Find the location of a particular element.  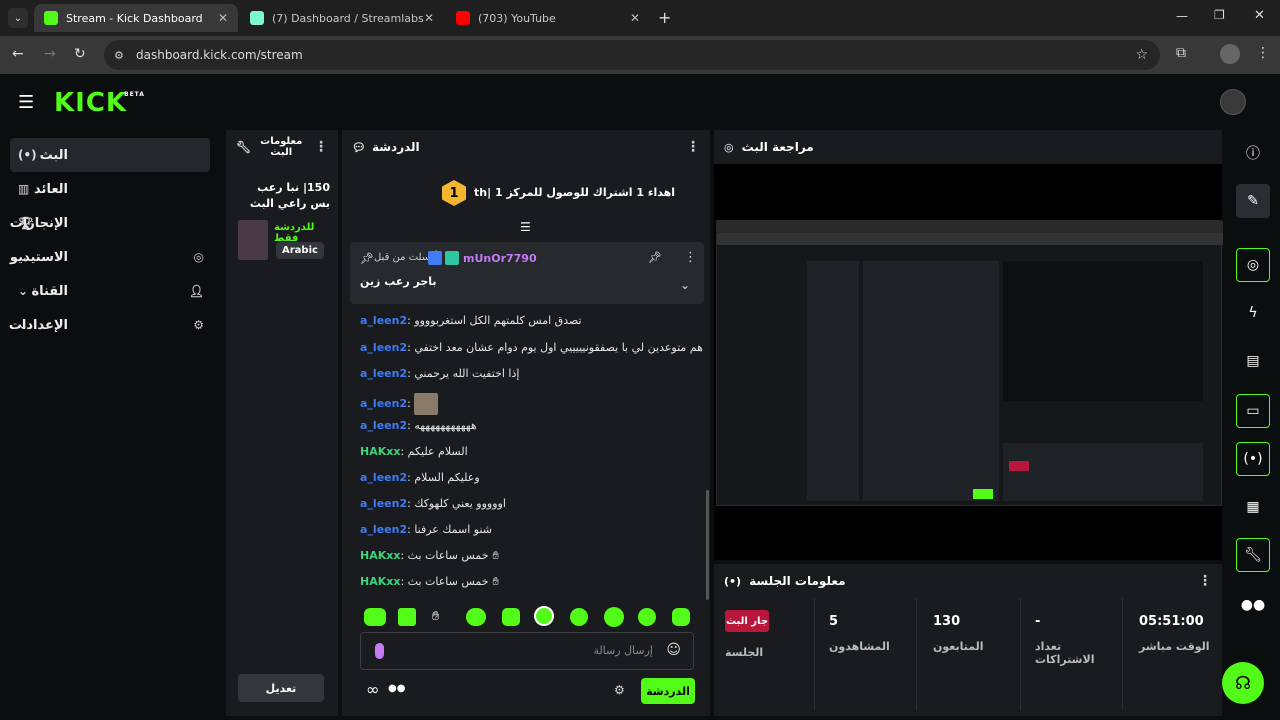

kick-header: ☰ KICK BETA is located at coordinates (640, 102).